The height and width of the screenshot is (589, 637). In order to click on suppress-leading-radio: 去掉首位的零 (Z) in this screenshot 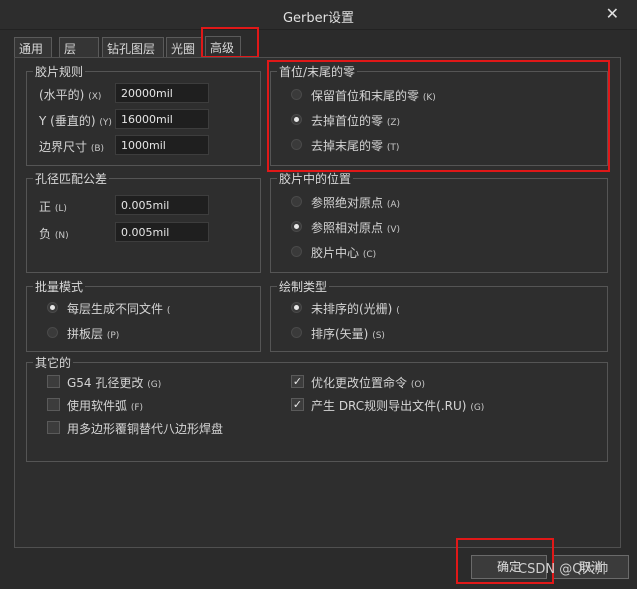, I will do `click(441, 120)`.